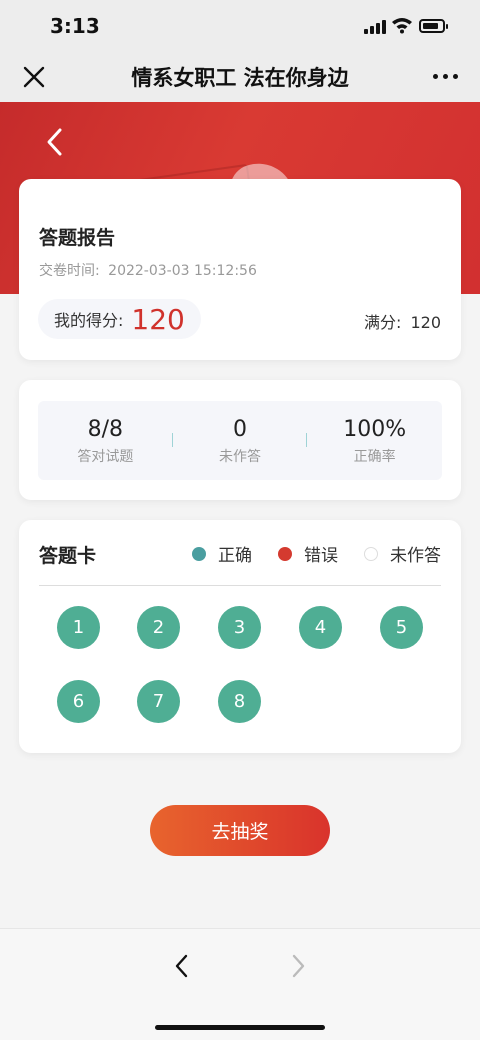  I want to click on back-icon, so click(182, 966).